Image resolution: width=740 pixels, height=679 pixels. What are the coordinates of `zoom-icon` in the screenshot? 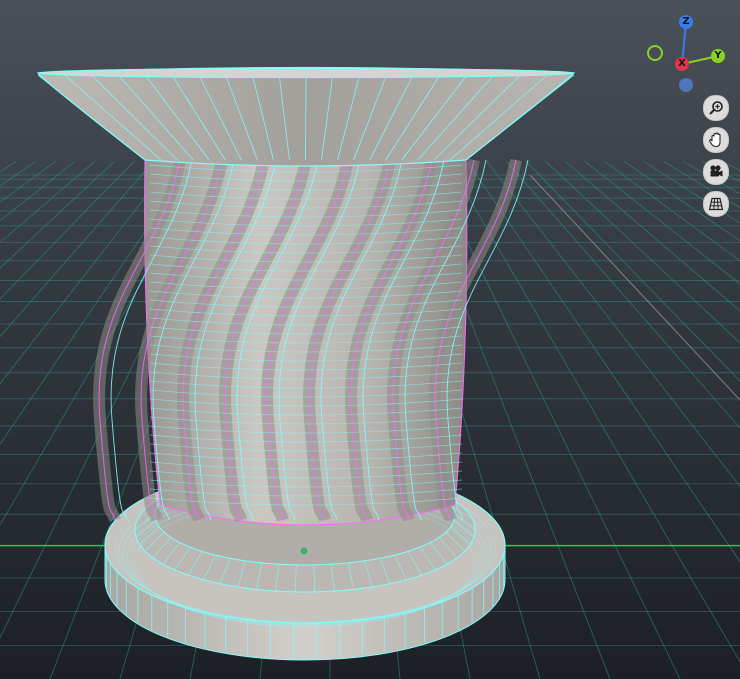 It's located at (716, 108).